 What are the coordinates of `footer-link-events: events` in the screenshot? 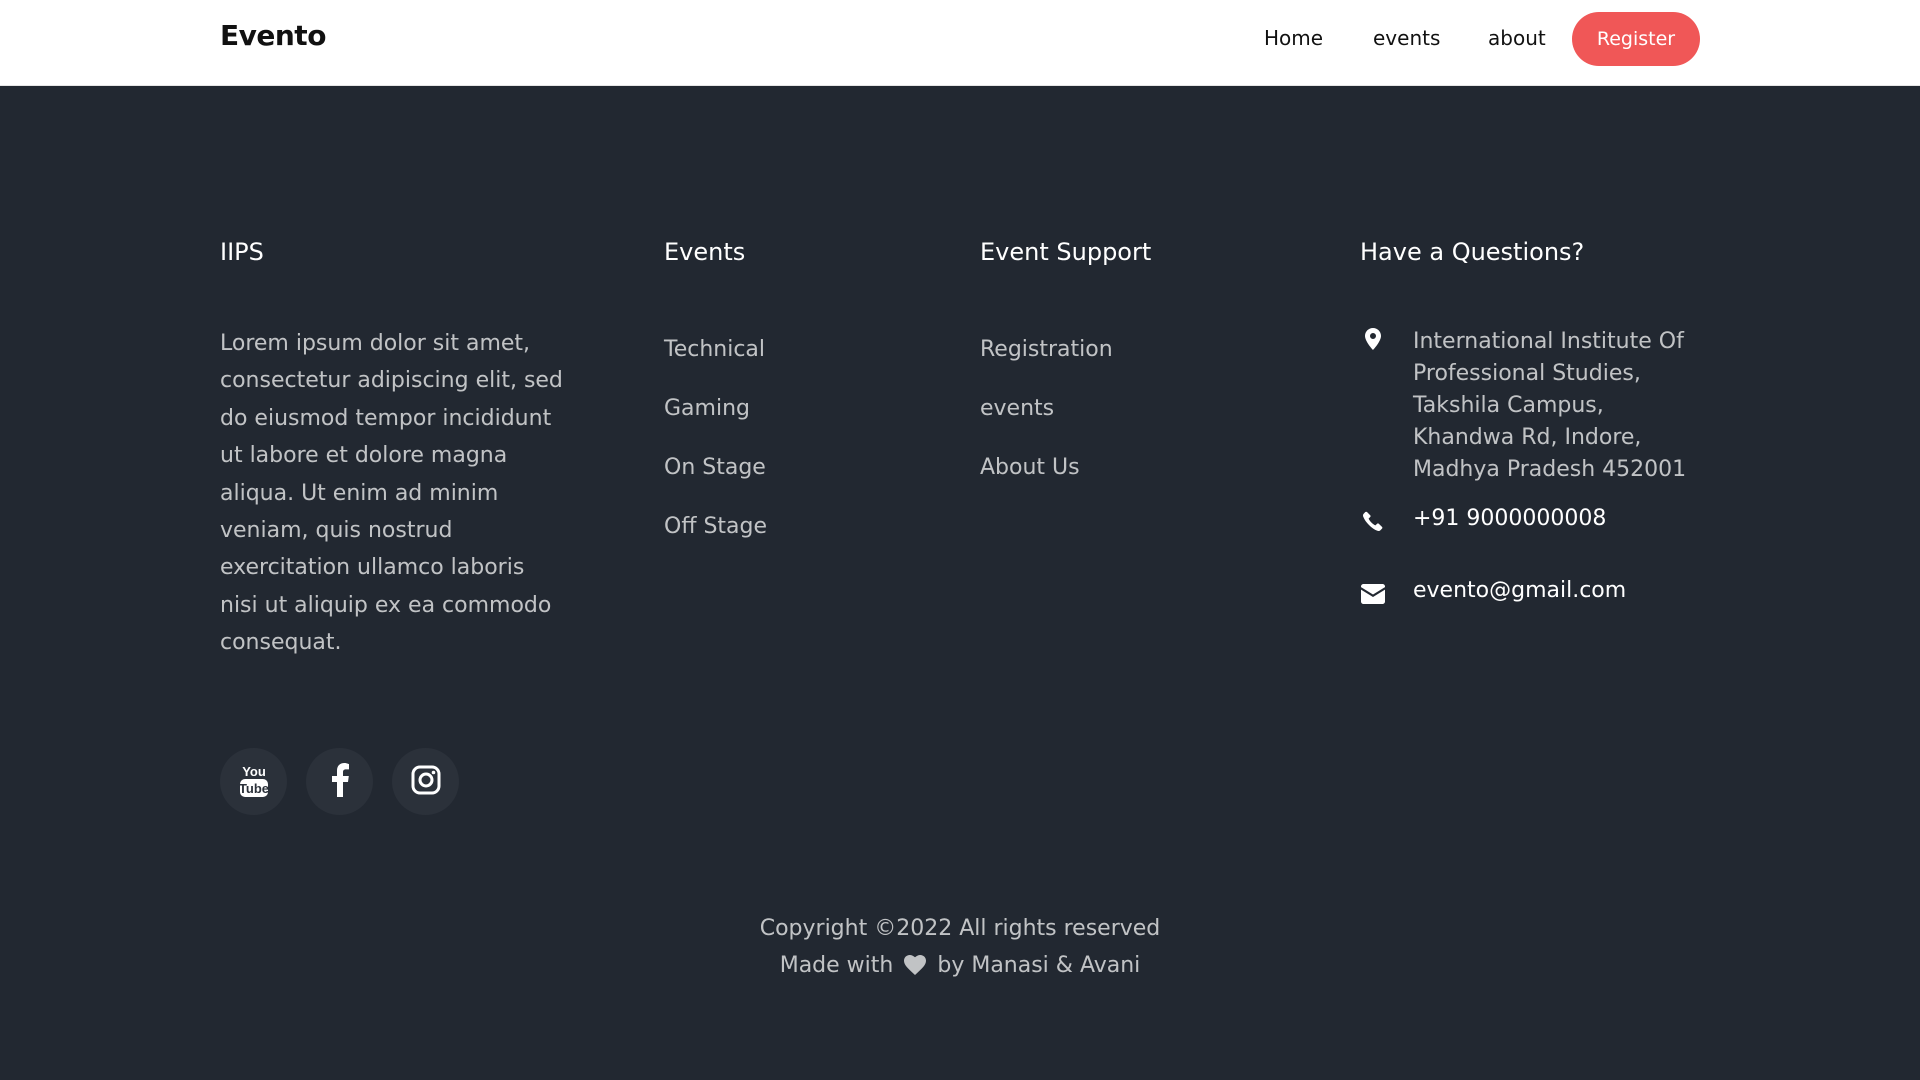 It's located at (1046, 425).